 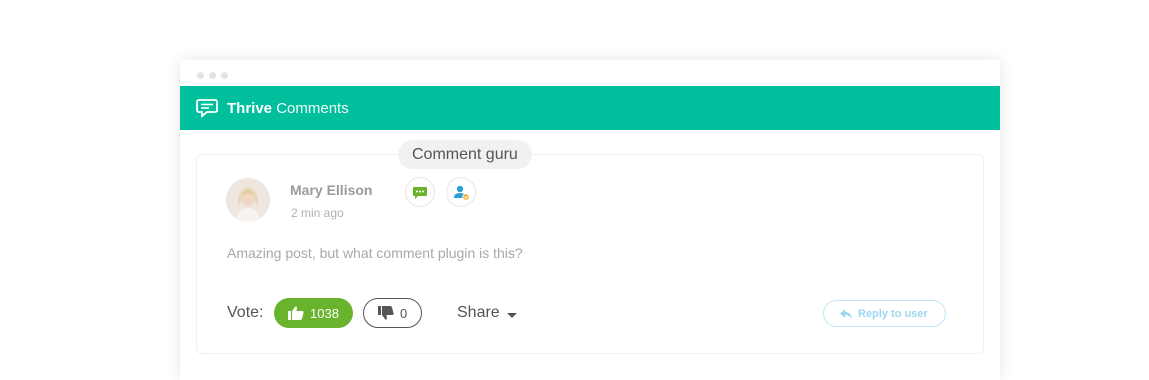 What do you see at coordinates (386, 313) in the screenshot?
I see `thumbs-down-icon` at bounding box center [386, 313].